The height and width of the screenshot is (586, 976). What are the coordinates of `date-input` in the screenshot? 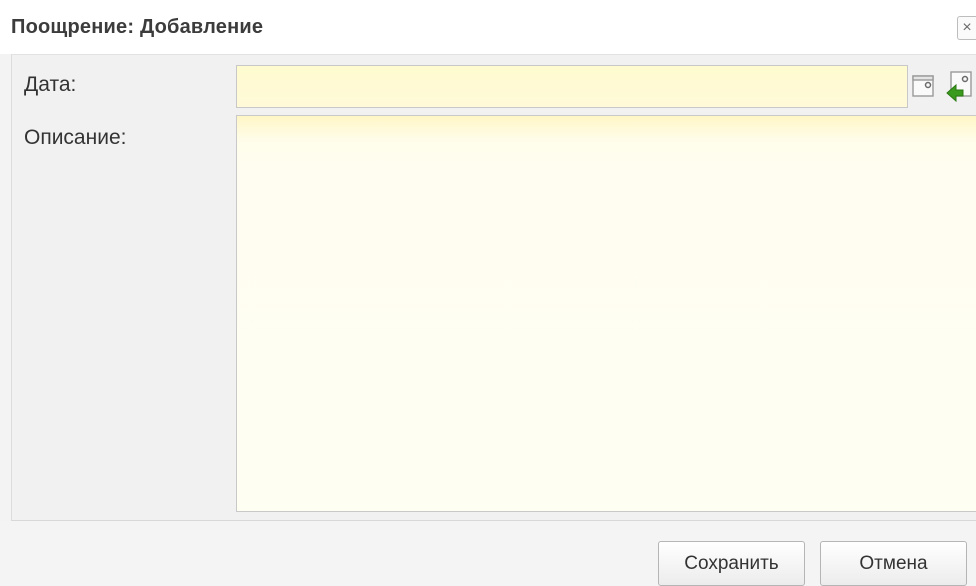 It's located at (572, 86).